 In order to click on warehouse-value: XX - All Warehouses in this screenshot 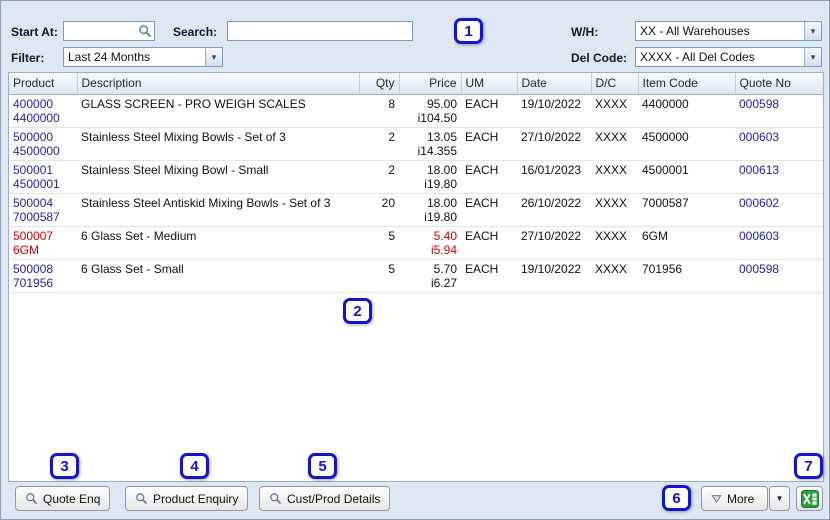, I will do `click(695, 31)`.